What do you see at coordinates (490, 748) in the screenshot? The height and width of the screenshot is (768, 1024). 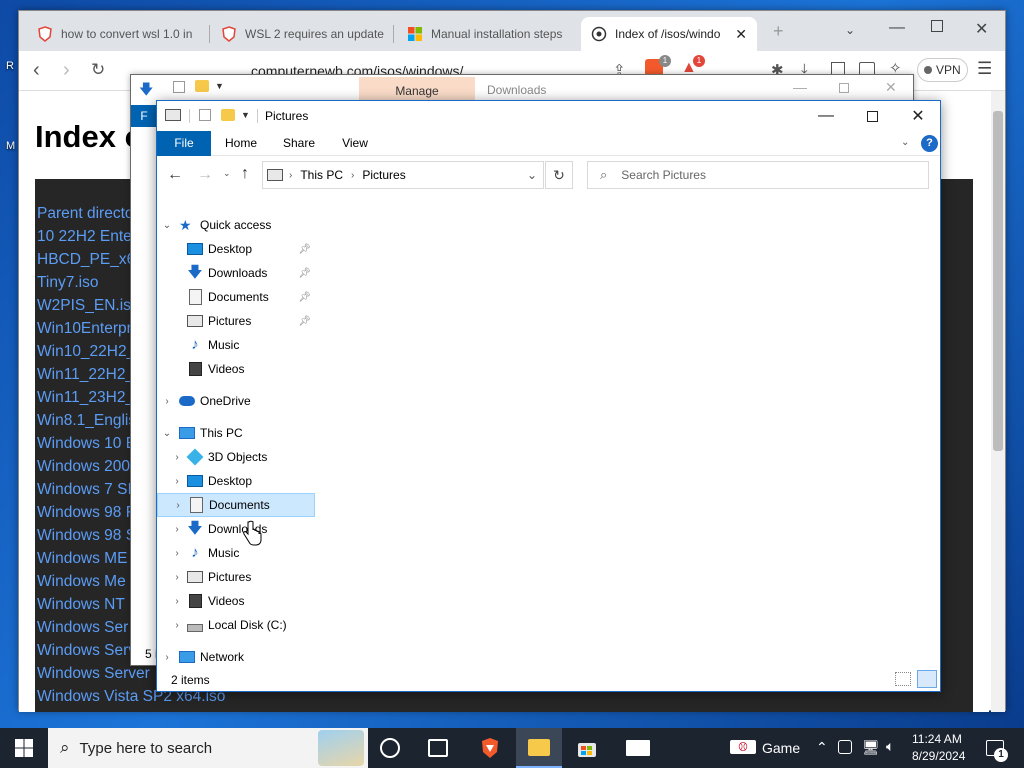 I see `brave-browser-icon` at bounding box center [490, 748].